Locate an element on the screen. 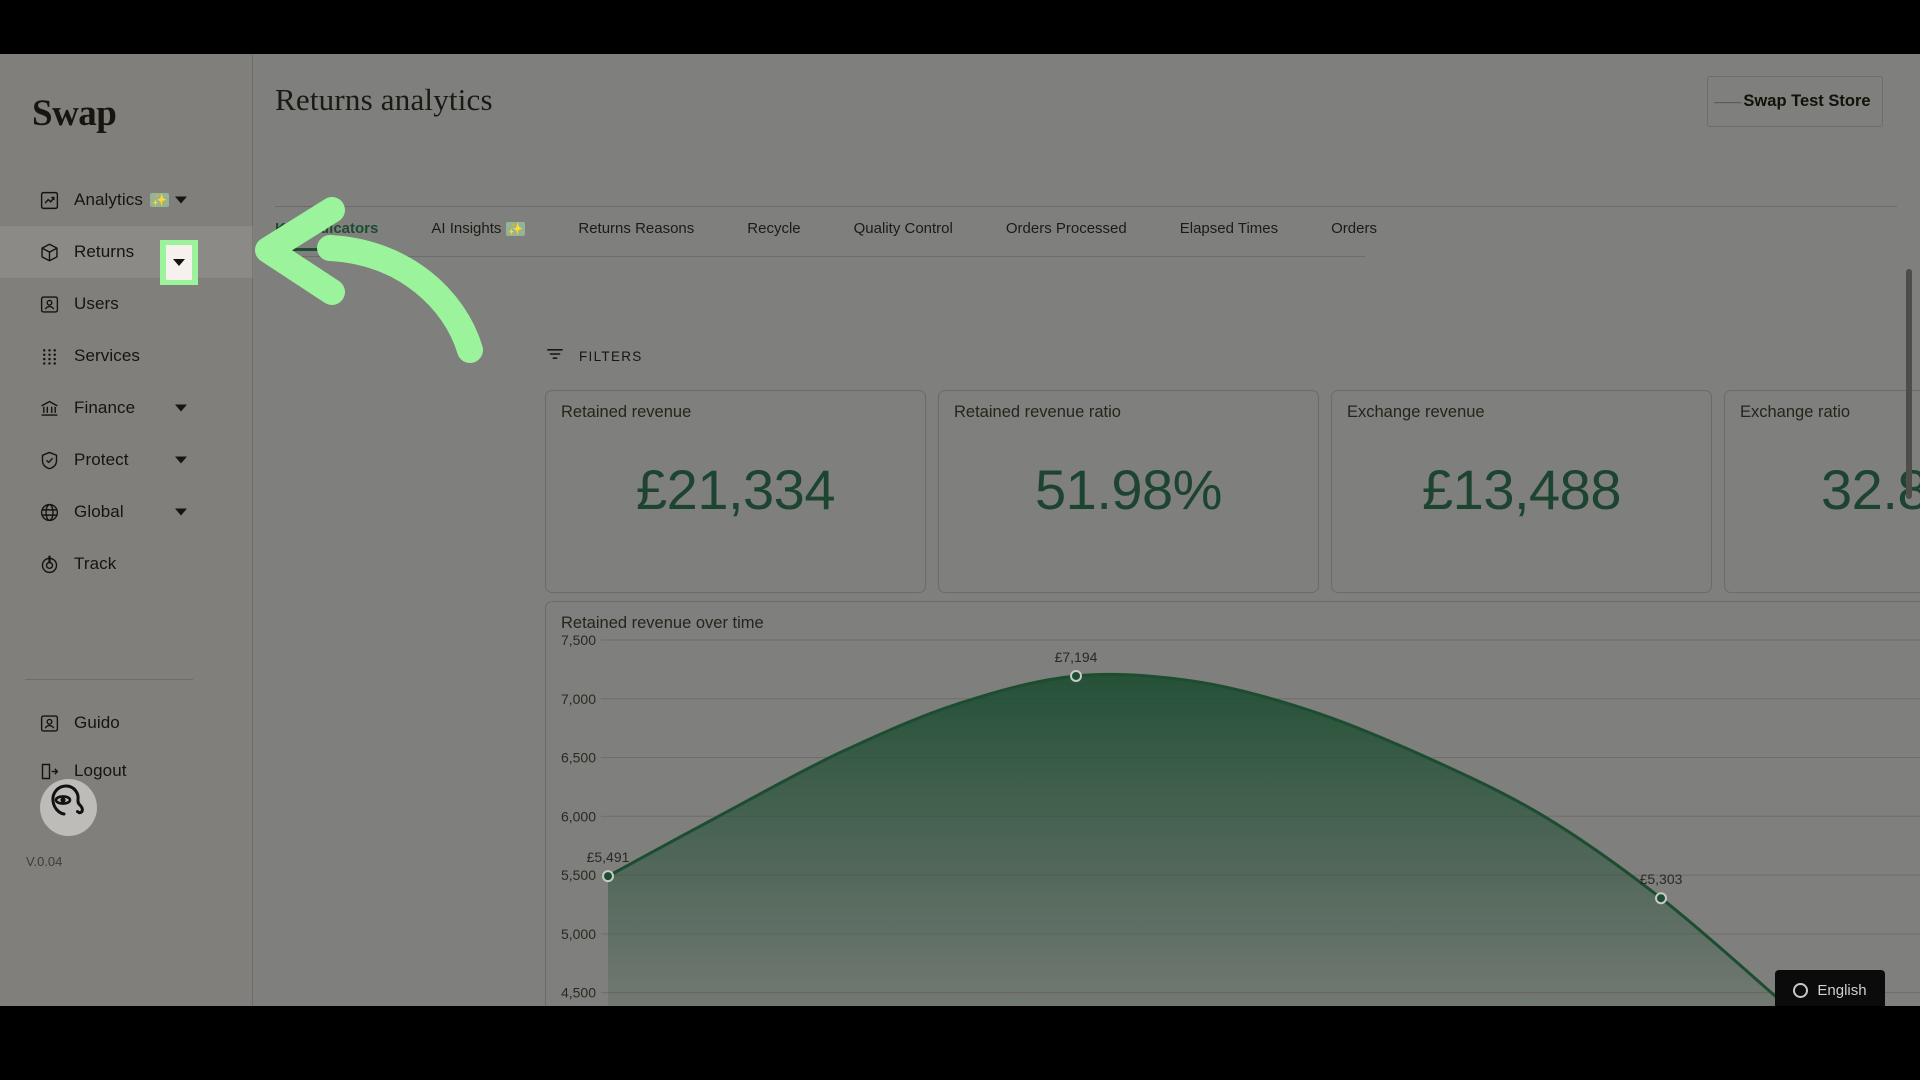 Image resolution: width=1920 pixels, height=1080 pixels. kpi-value: £21,334 is located at coordinates (735, 489).